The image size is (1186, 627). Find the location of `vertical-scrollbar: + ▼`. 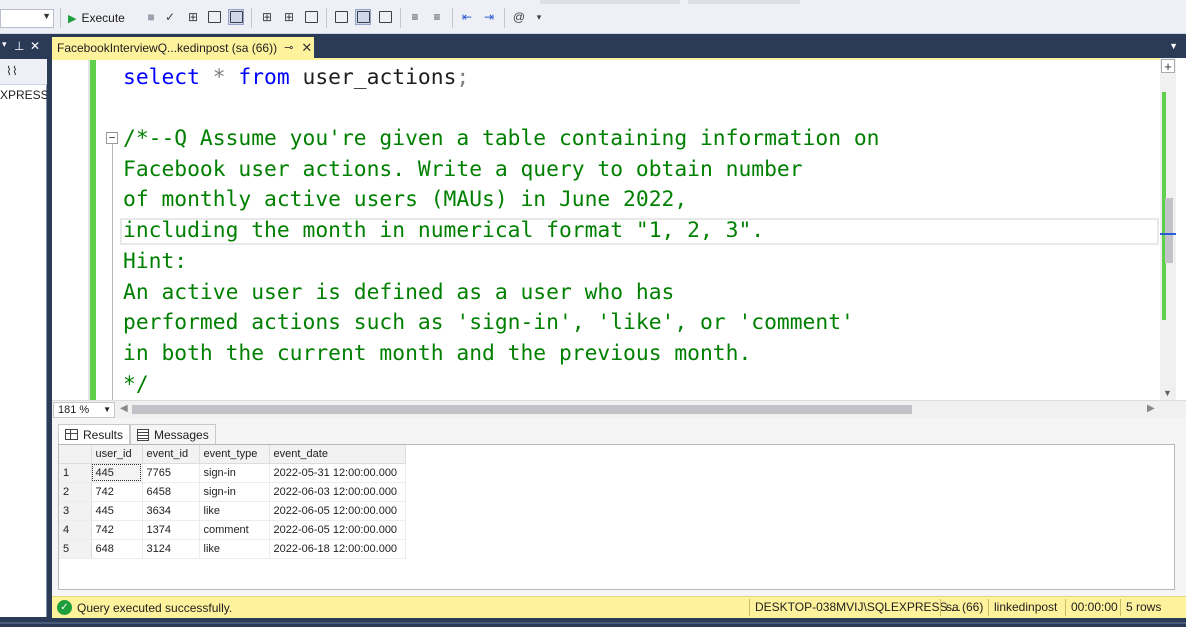

vertical-scrollbar: + ▼ is located at coordinates (1168, 229).